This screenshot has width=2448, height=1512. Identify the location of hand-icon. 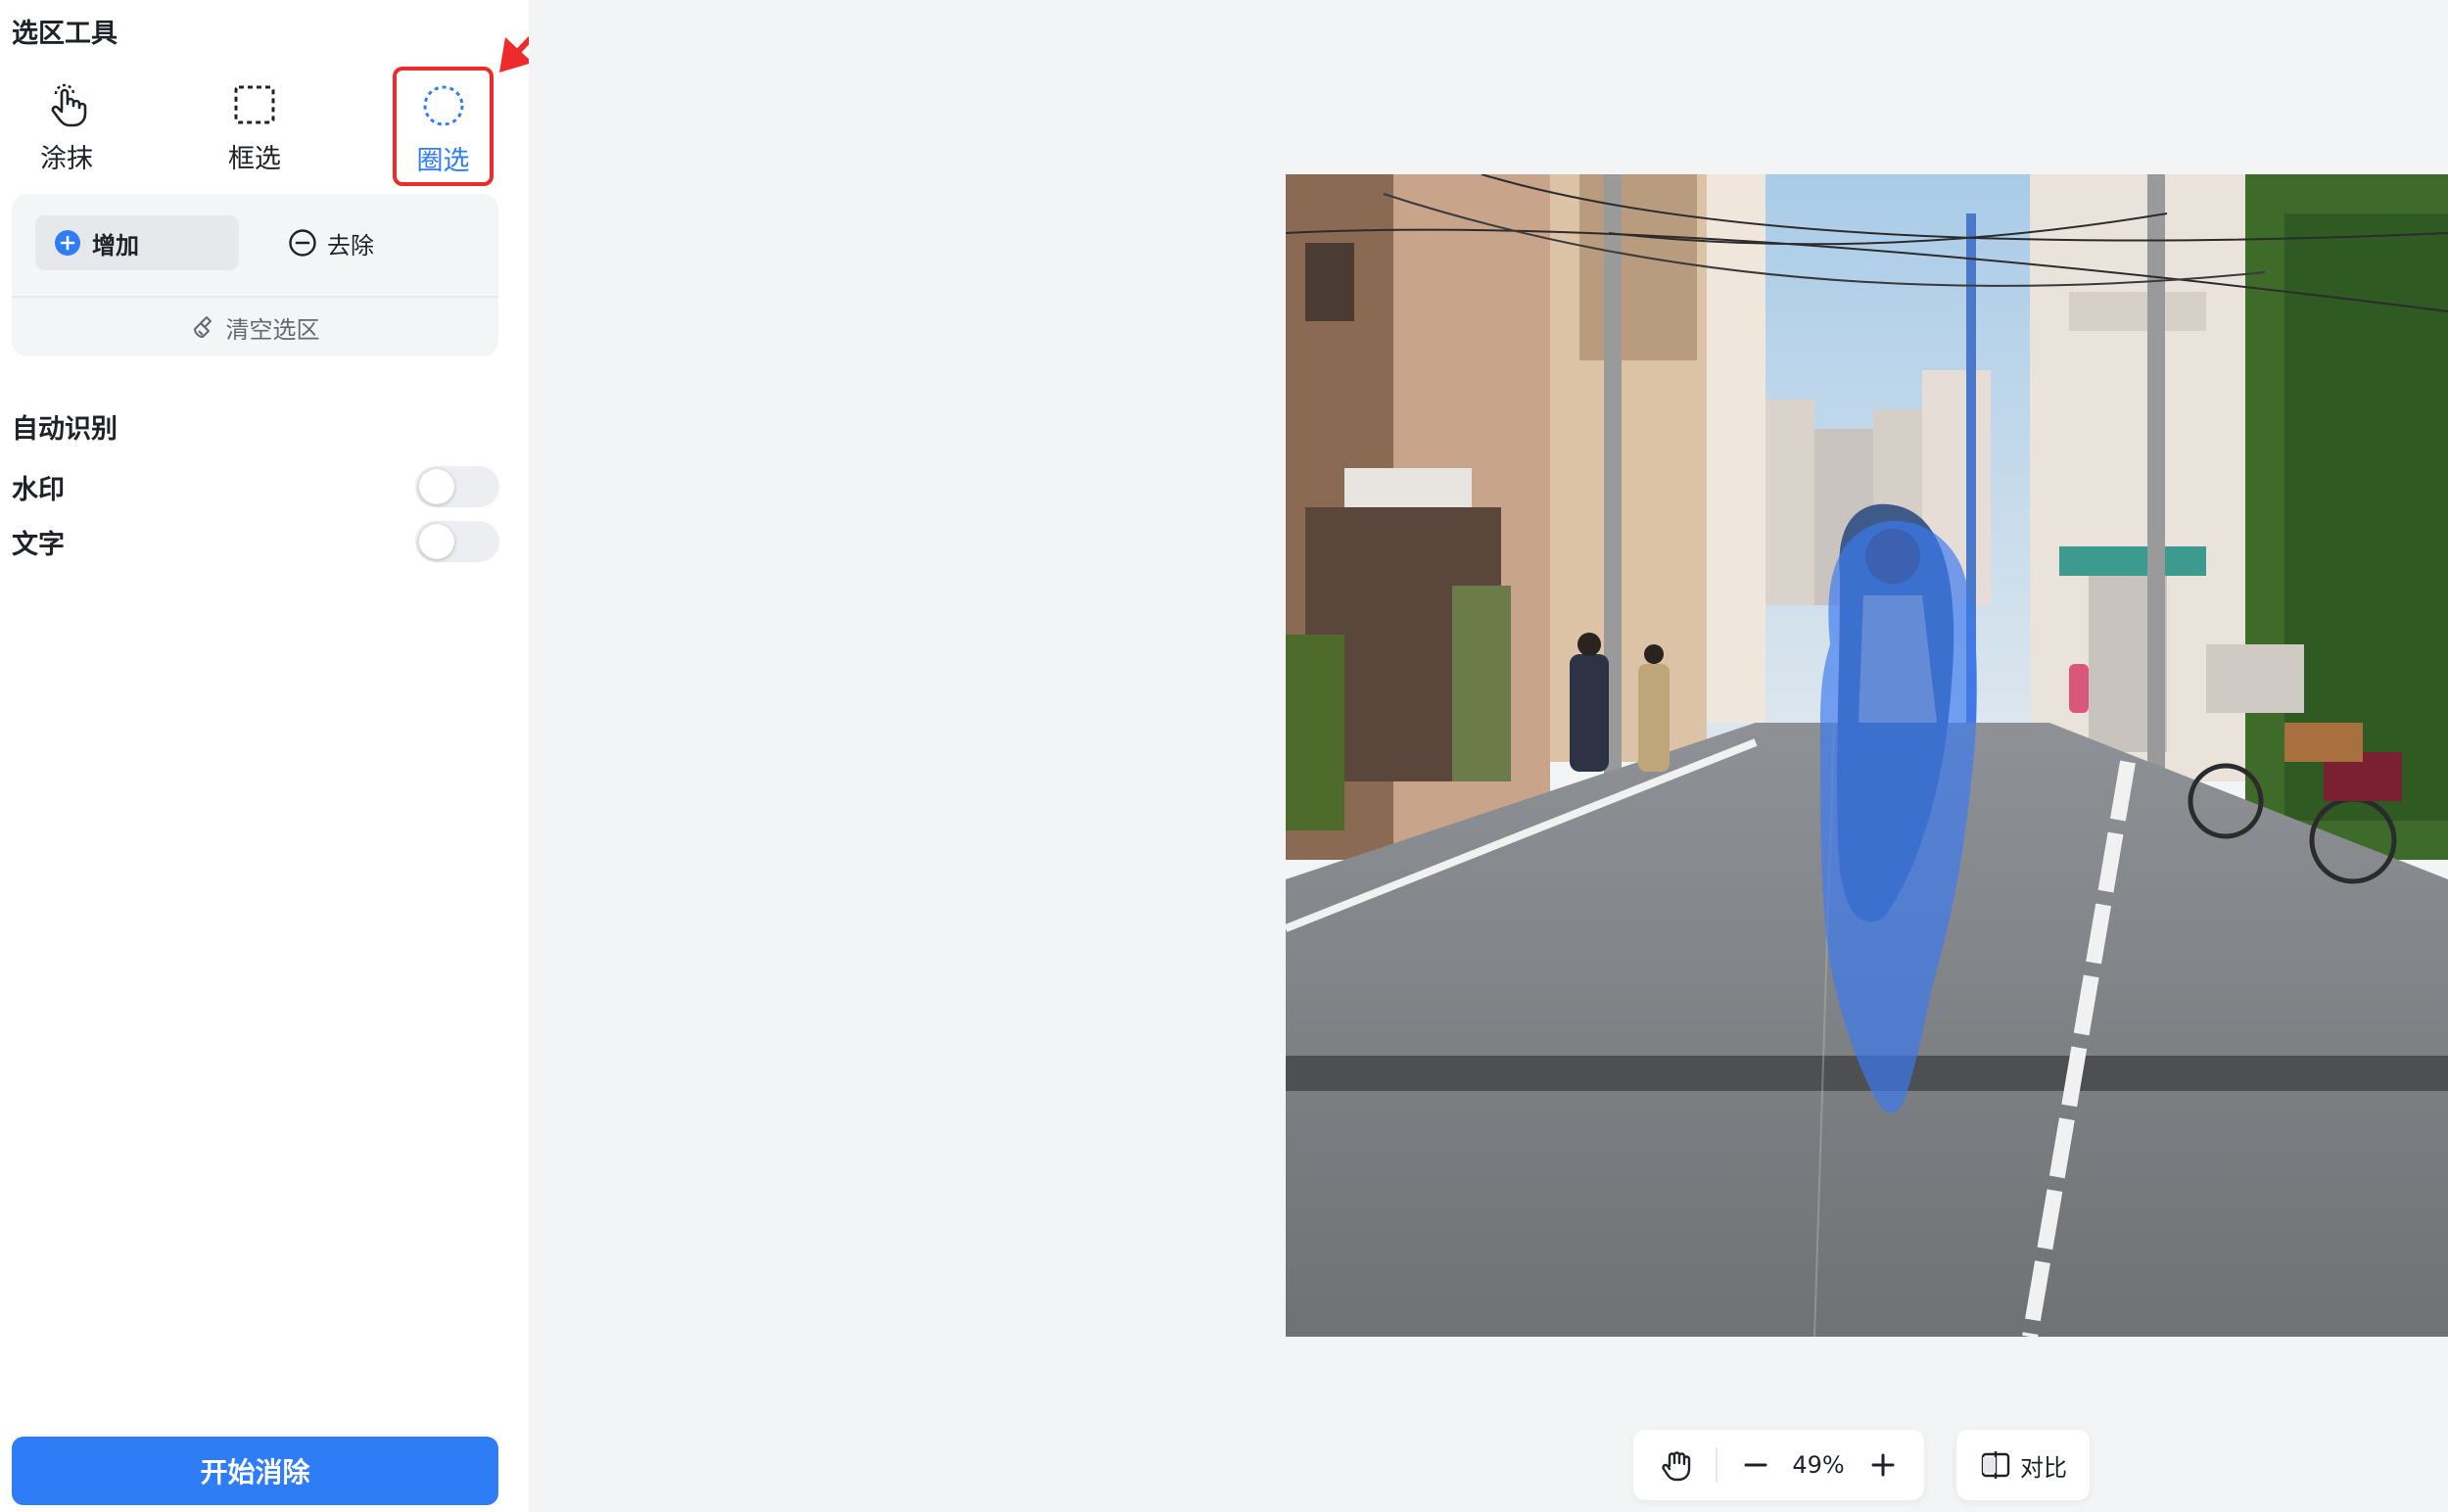
(1676, 1466).